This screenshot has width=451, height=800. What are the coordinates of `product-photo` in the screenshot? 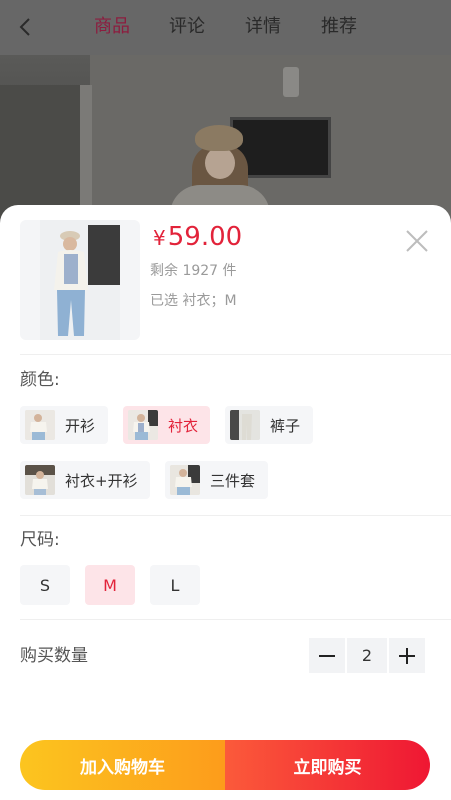 It's located at (80, 280).